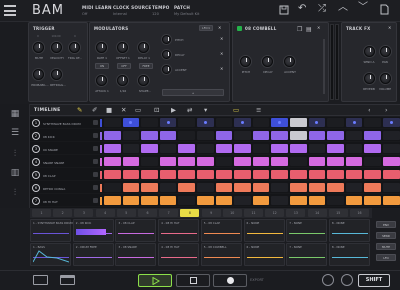 This screenshot has height=290, width=400. What do you see at coordinates (386, 257) in the screenshot?
I see `mixer-mode-button: LFO` at bounding box center [386, 257].